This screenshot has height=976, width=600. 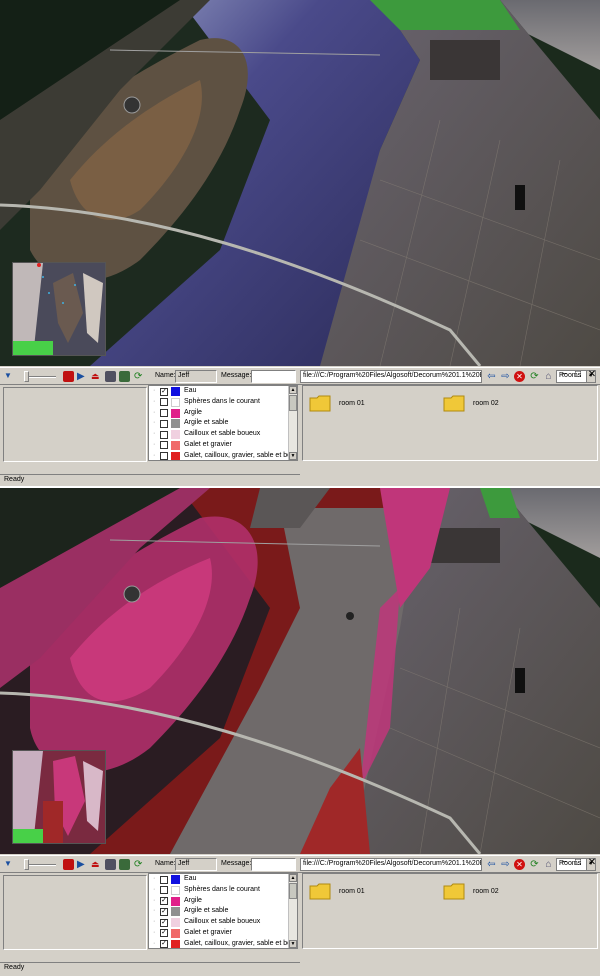 I want to click on legend-item: · Galet, cailloux, gravier, sable et bou, so click(x=223, y=455).